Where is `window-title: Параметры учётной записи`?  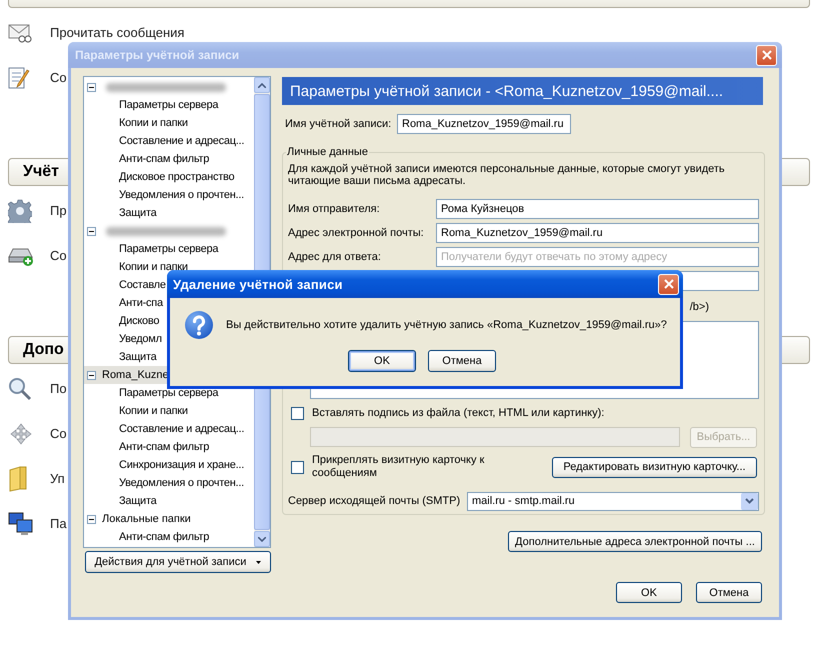 window-title: Параметры учётной записи is located at coordinates (157, 55).